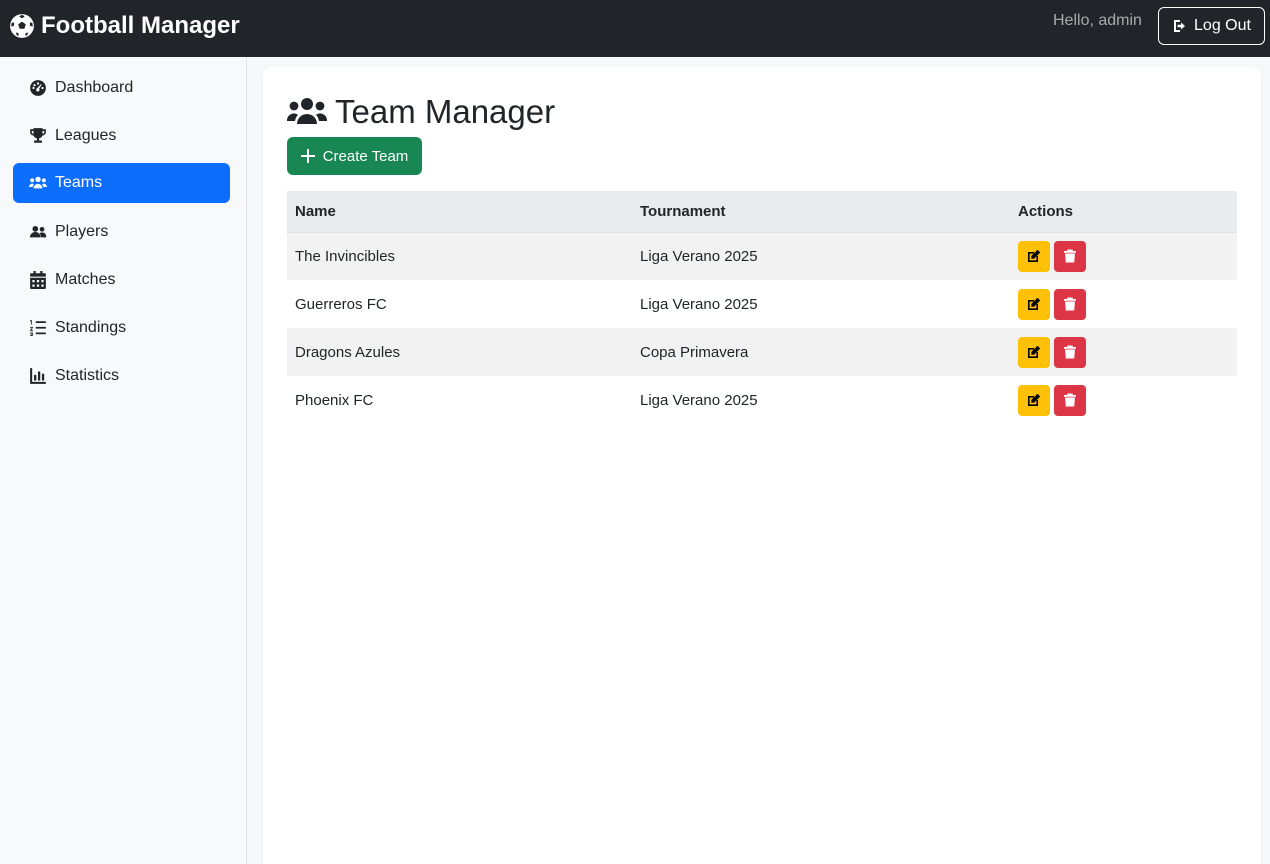 The height and width of the screenshot is (864, 1270). I want to click on table-header-row: Name Tournament Actions, so click(762, 212).